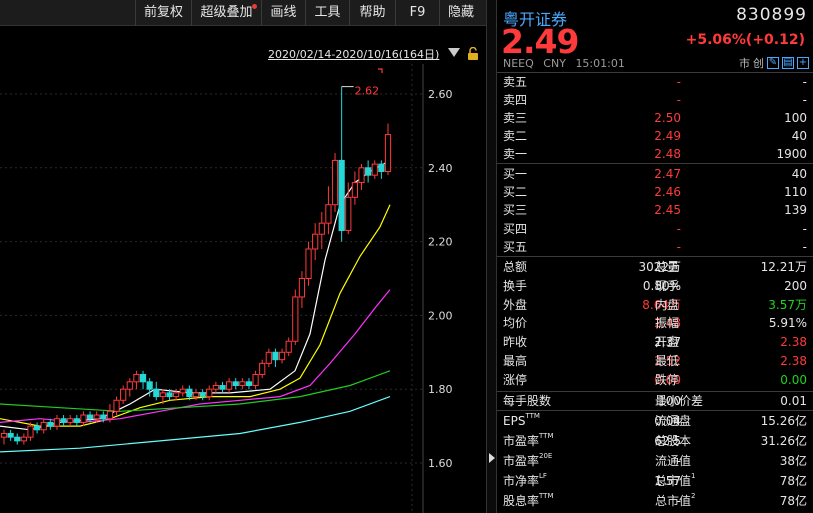 Image resolution: width=813 pixels, height=513 pixels. Describe the element at coordinates (353, 54) in the screenshot. I see `date-range-text: 2020/02/14-2020/10/16(164日)` at that location.